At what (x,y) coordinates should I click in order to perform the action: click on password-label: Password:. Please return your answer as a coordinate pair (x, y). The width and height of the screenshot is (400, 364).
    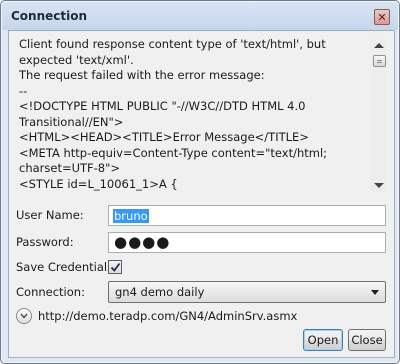
    Looking at the image, I should click on (45, 242).